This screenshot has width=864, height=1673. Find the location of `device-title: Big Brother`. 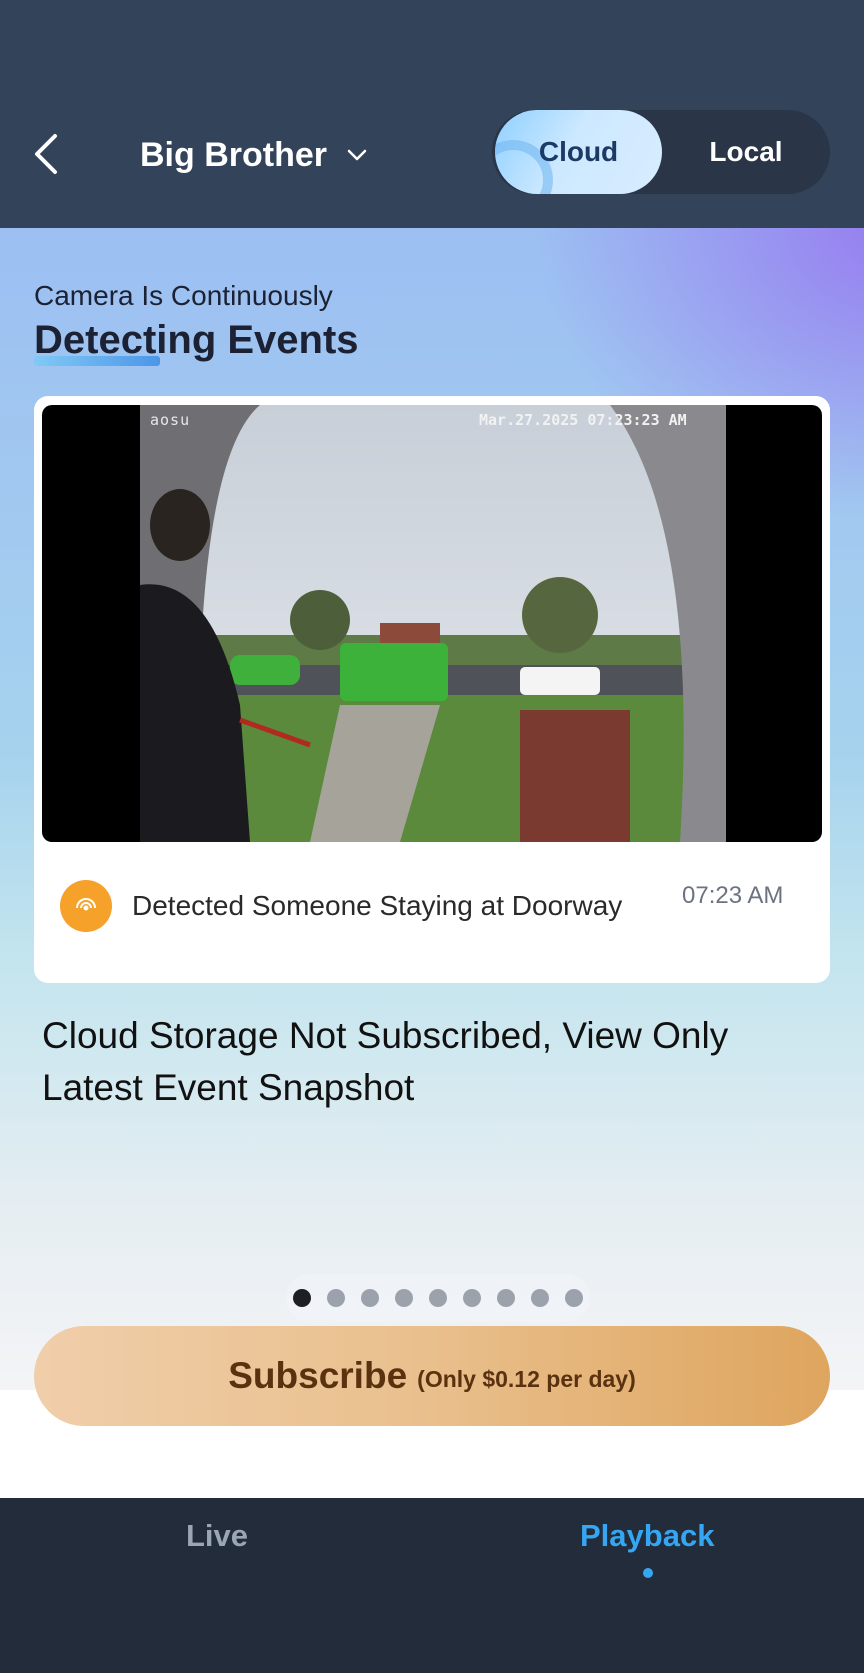

device-title: Big Brother is located at coordinates (233, 154).